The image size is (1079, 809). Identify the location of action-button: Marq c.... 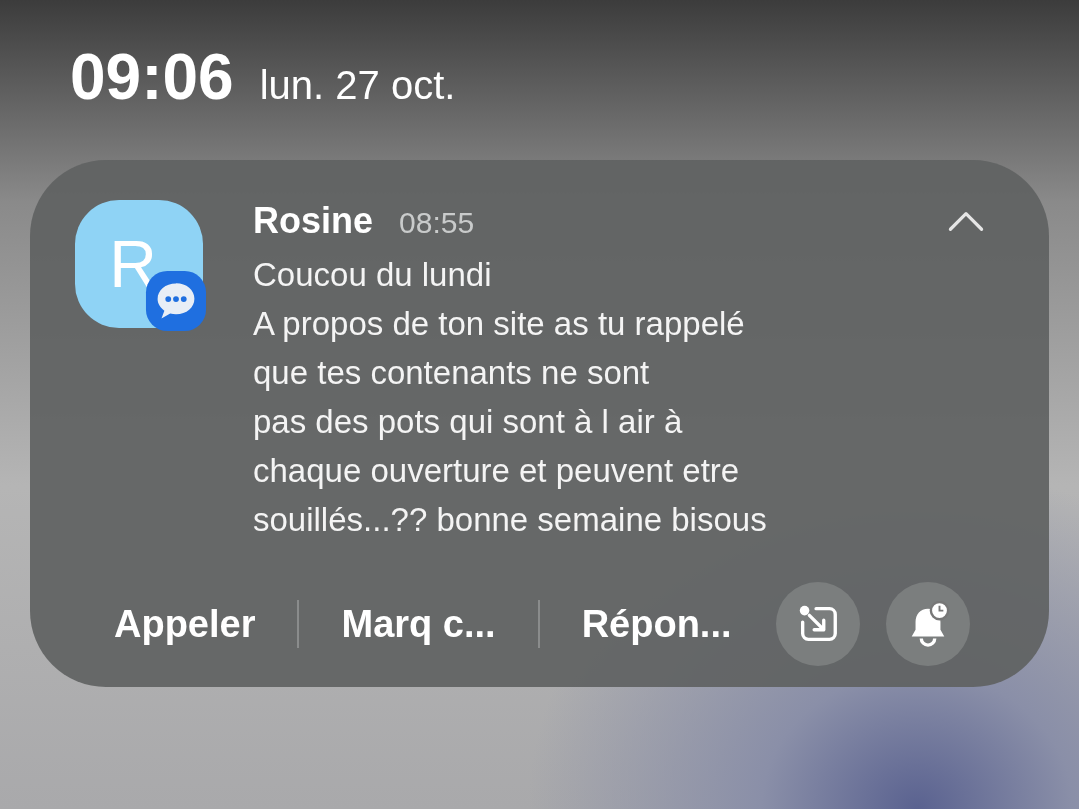
(418, 624).